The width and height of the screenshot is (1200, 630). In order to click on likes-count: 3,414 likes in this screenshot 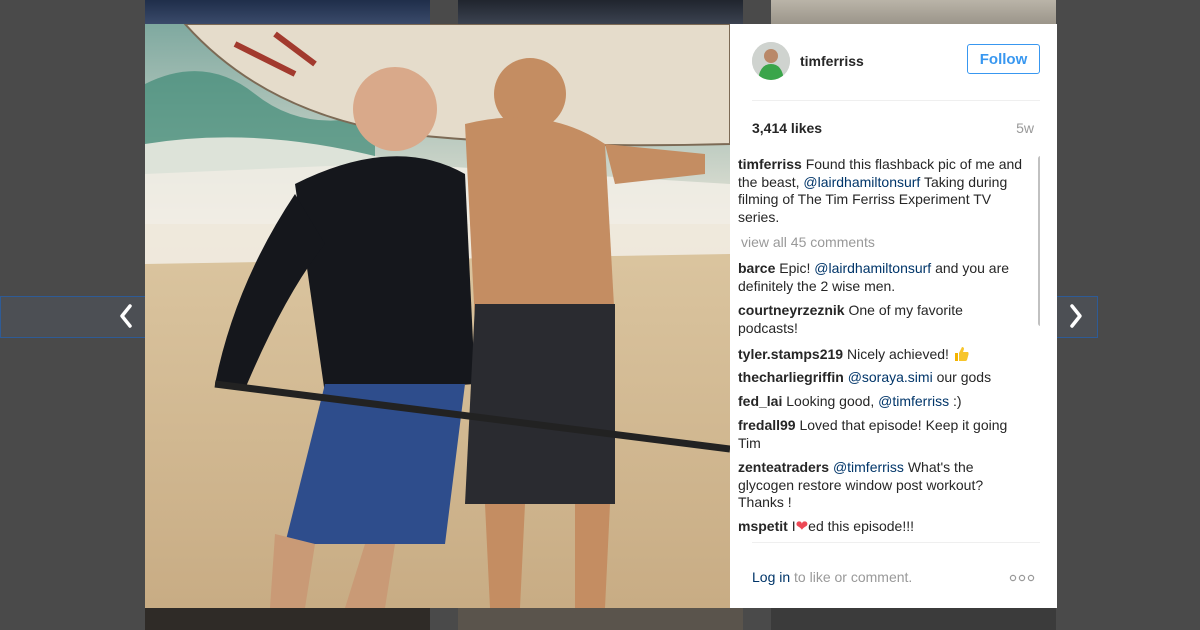, I will do `click(787, 128)`.